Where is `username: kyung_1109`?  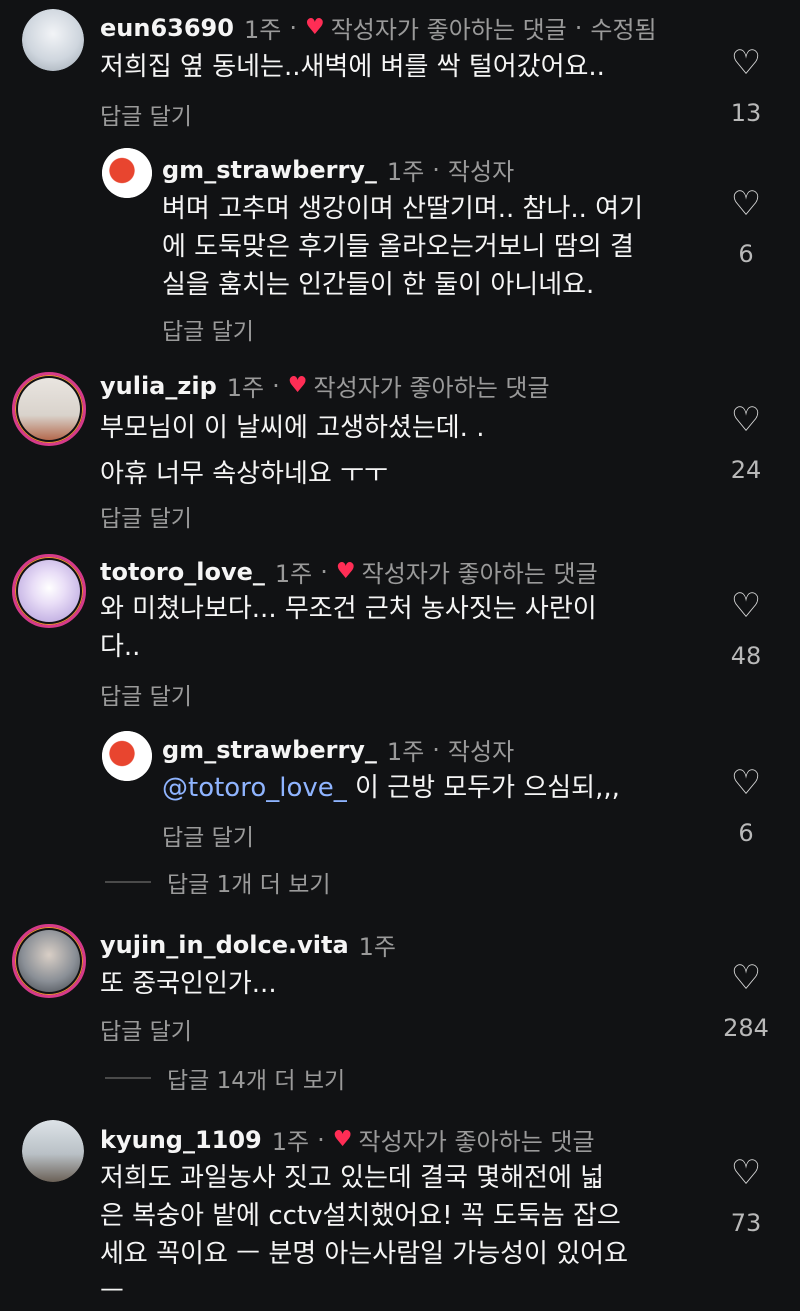 username: kyung_1109 is located at coordinates (181, 1140).